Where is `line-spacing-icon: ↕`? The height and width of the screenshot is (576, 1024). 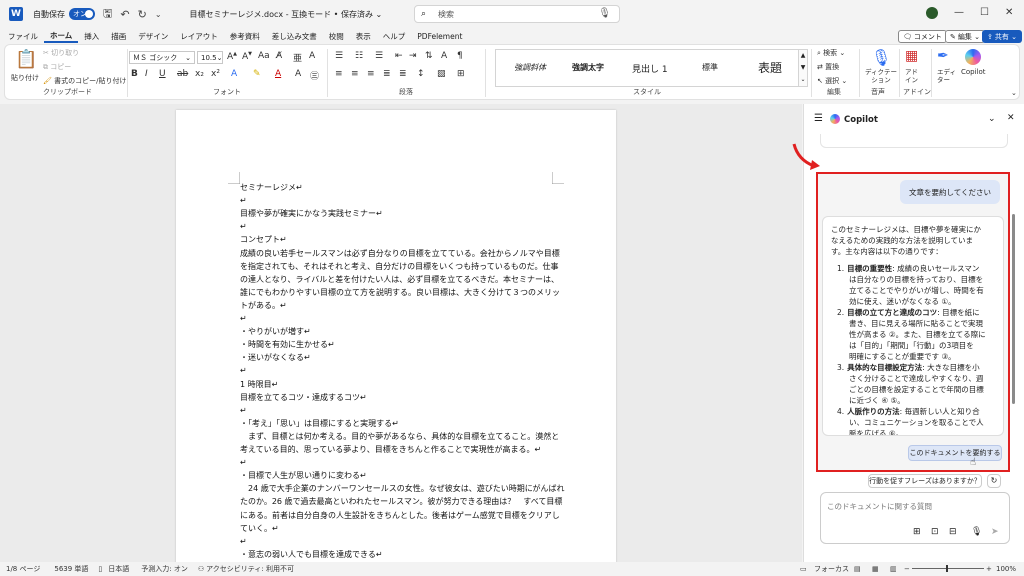
line-spacing-icon: ↕ is located at coordinates (421, 74).